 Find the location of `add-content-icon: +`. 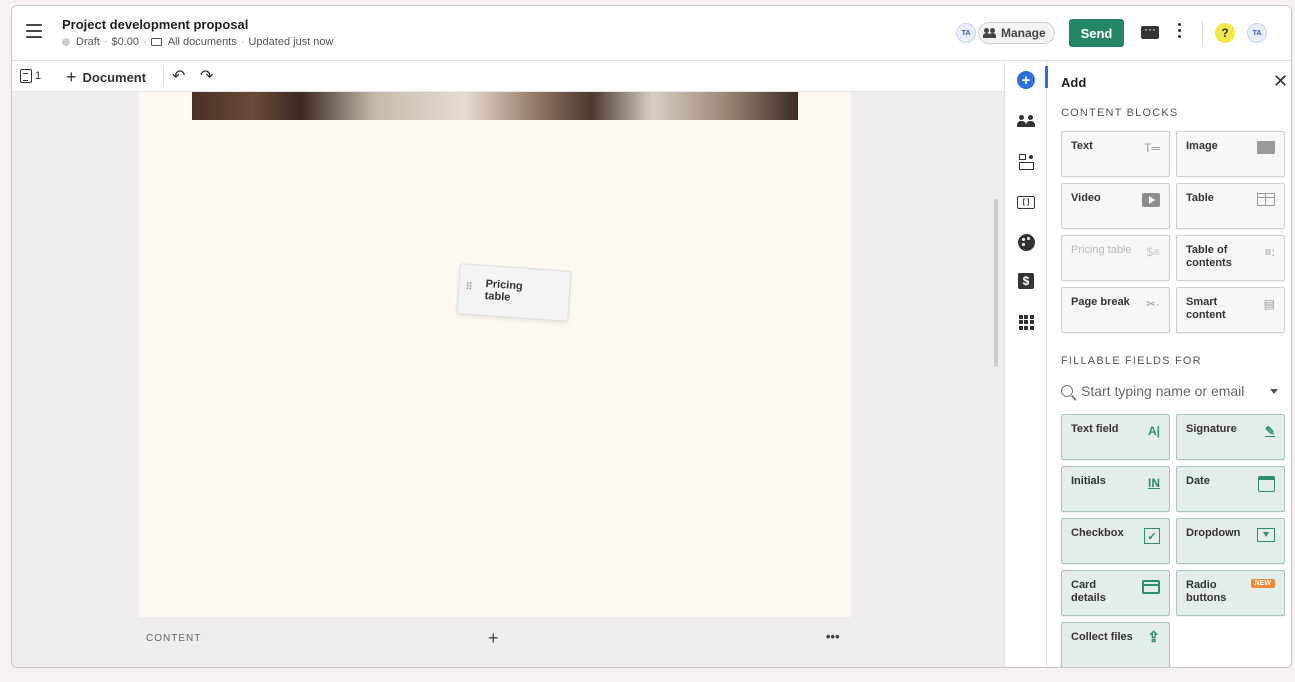

add-content-icon: + is located at coordinates (493, 638).